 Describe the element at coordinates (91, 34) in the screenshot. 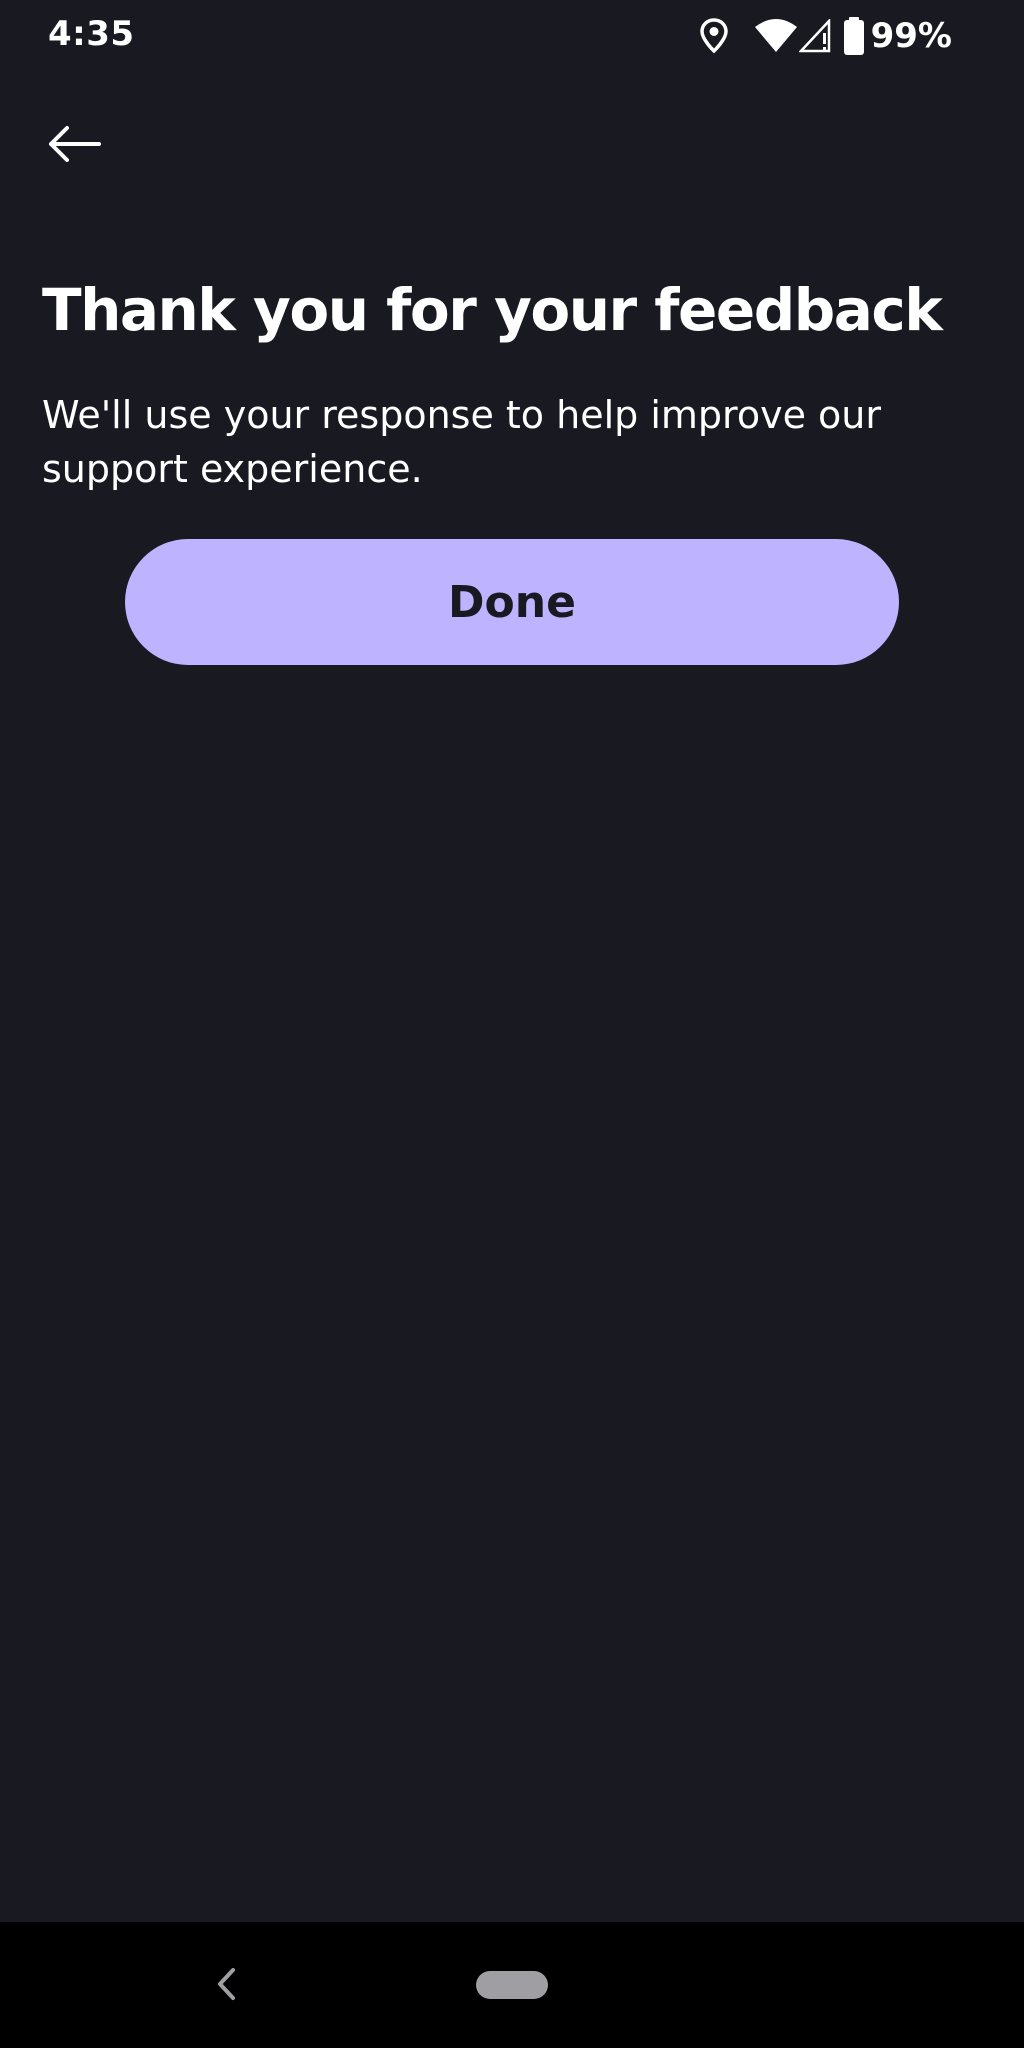

I see `status-time: 4:35` at that location.